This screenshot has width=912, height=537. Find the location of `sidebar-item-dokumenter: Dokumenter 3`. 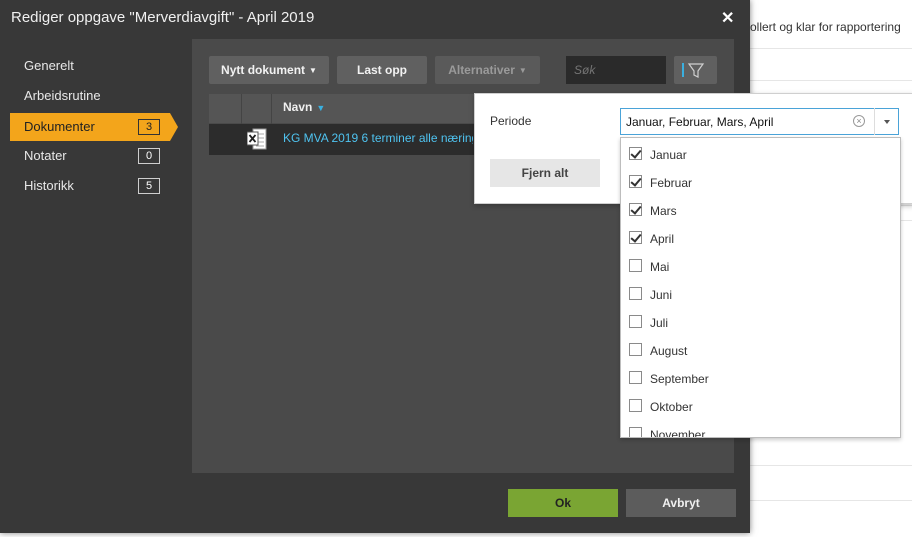

sidebar-item-dokumenter: Dokumenter 3 is located at coordinates (94, 127).